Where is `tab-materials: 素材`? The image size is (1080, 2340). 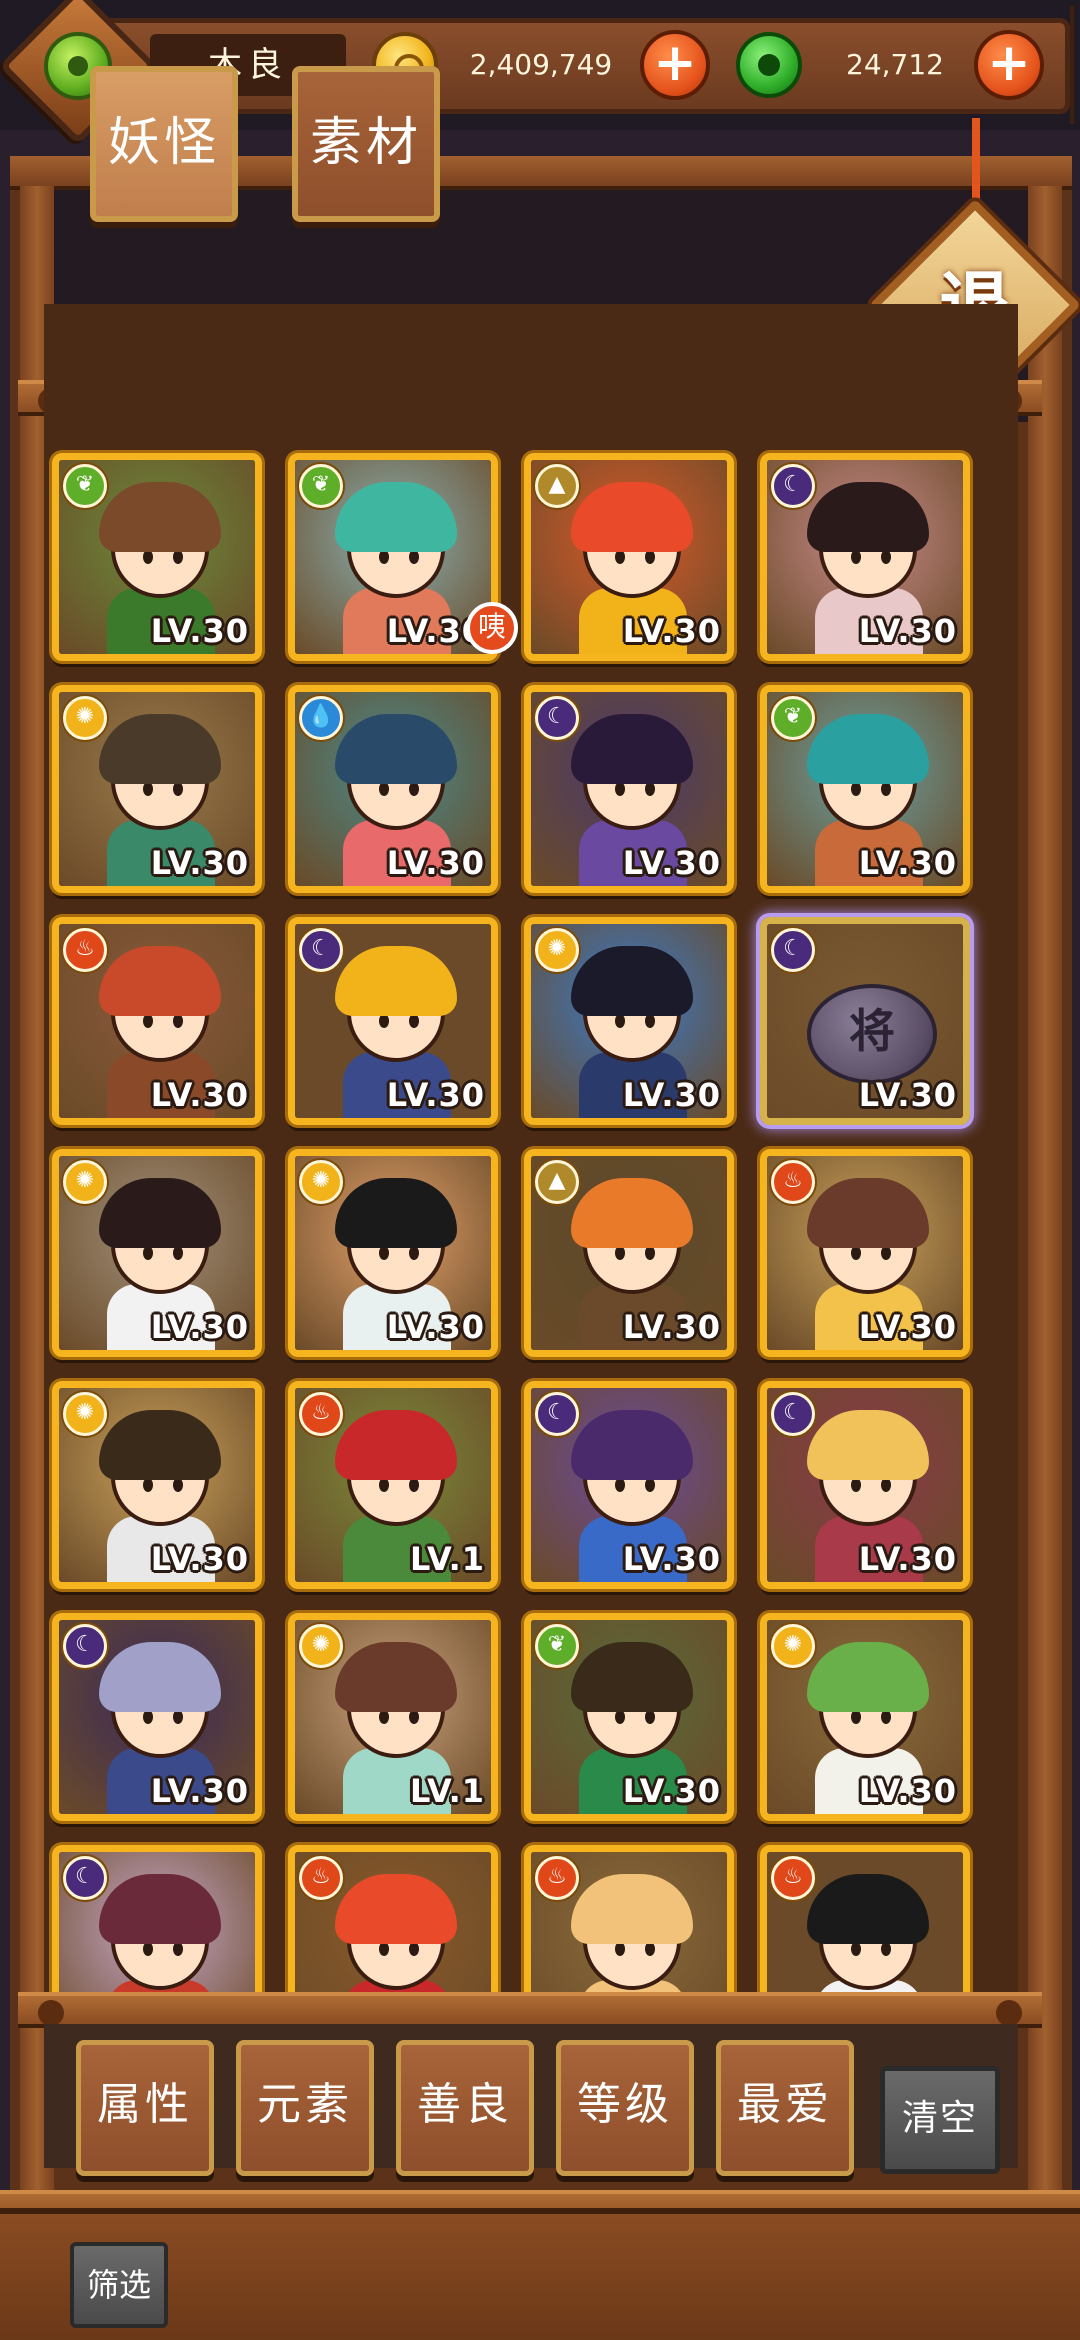
tab-materials: 素材 is located at coordinates (366, 144).